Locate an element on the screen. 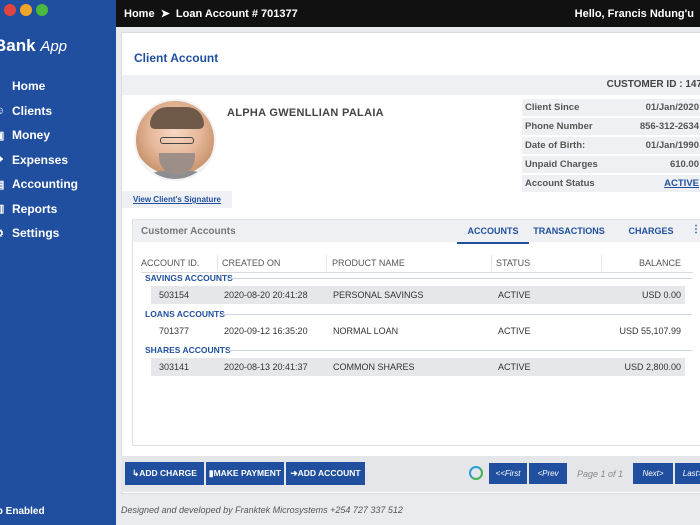 The width and height of the screenshot is (700, 525). sidebar-item-money: ▣Money is located at coordinates (39, 135).